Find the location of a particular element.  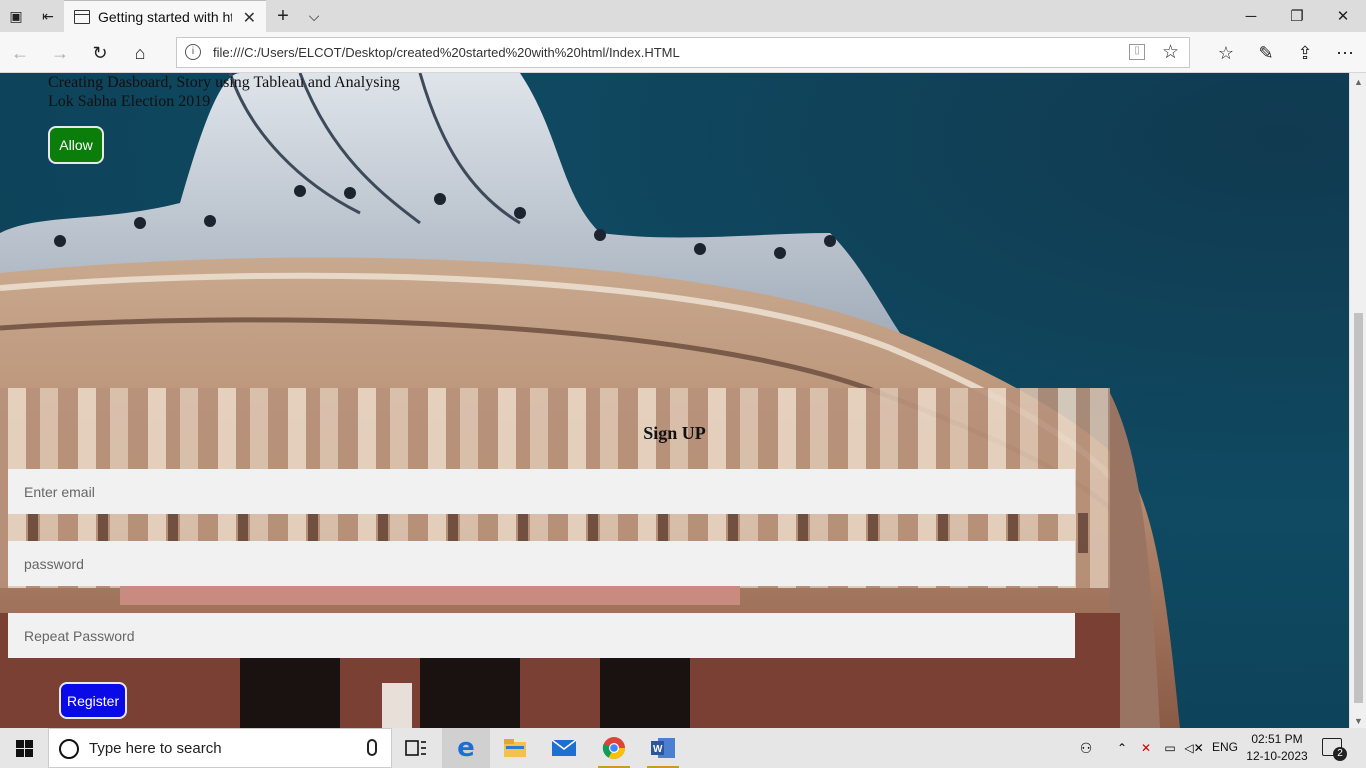

notification-count-badge: 2 is located at coordinates (1340, 754).